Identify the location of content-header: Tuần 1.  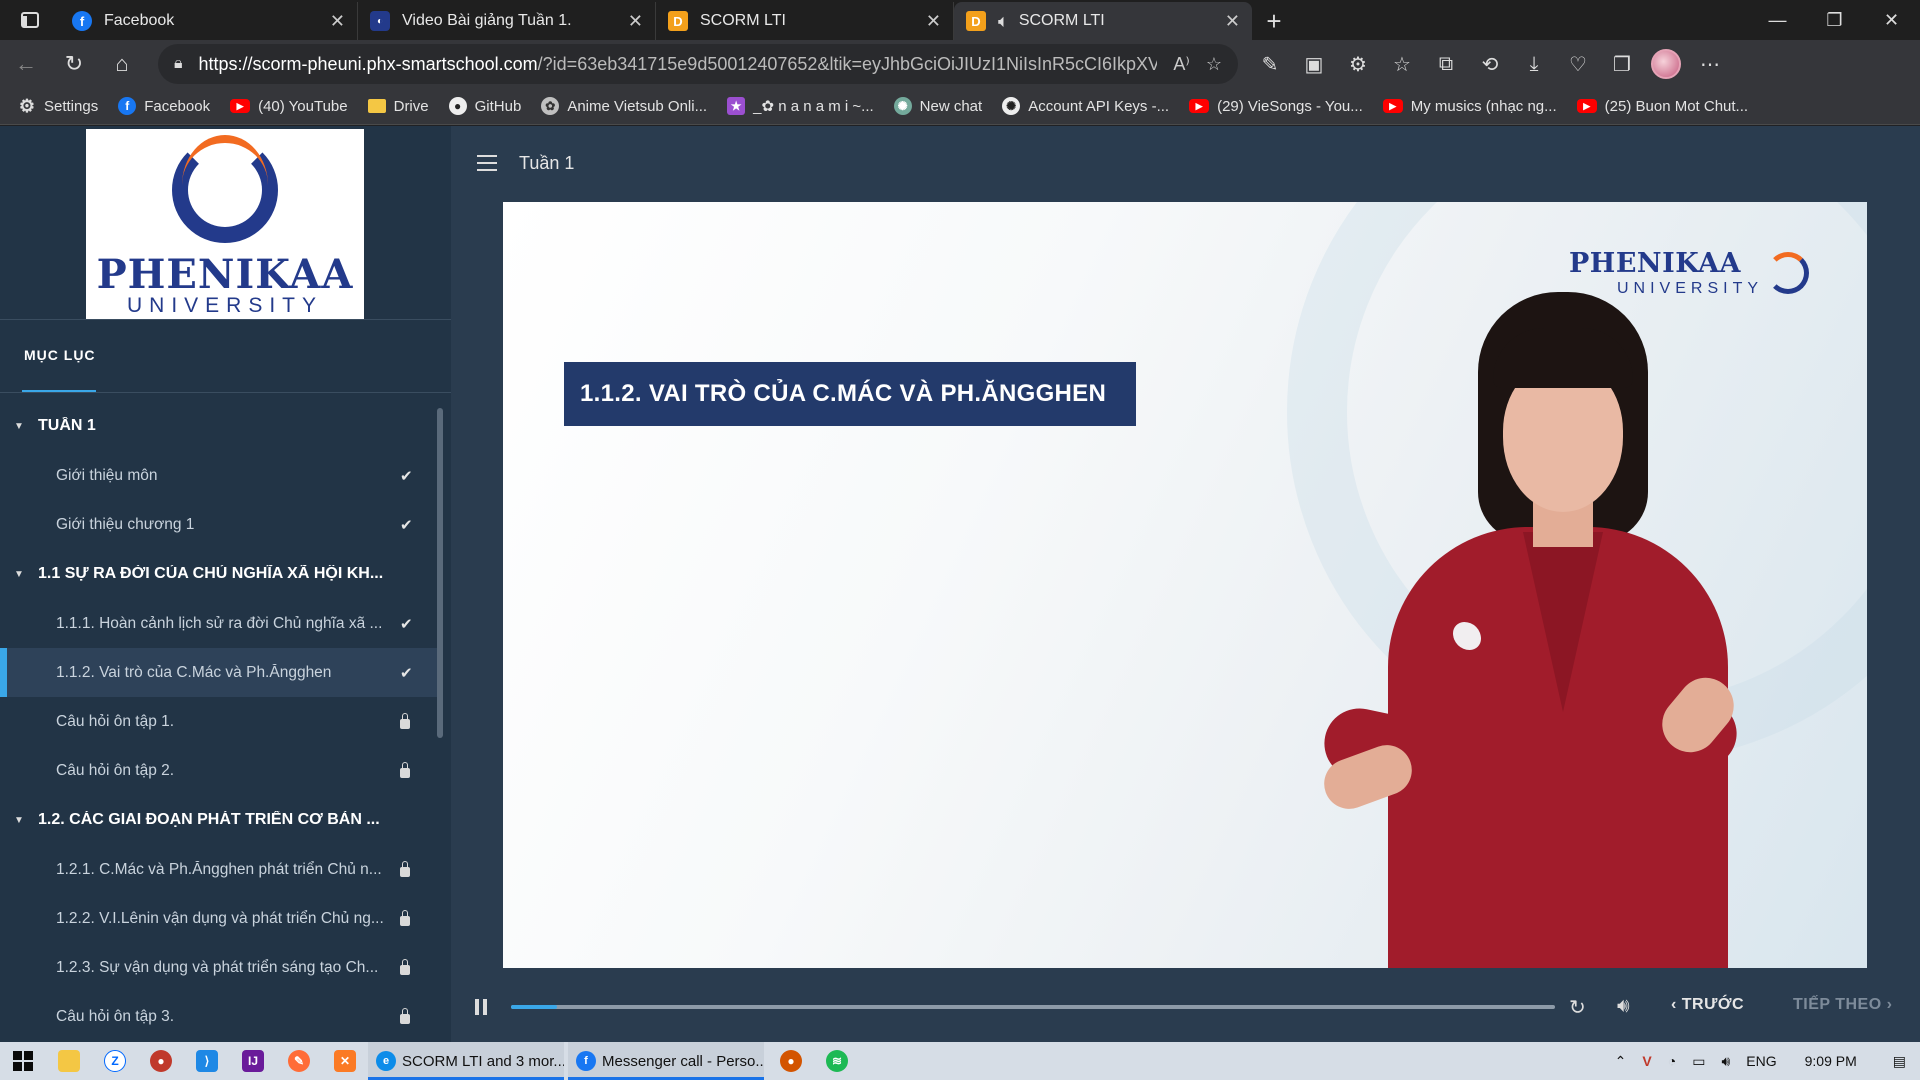
(1185, 163).